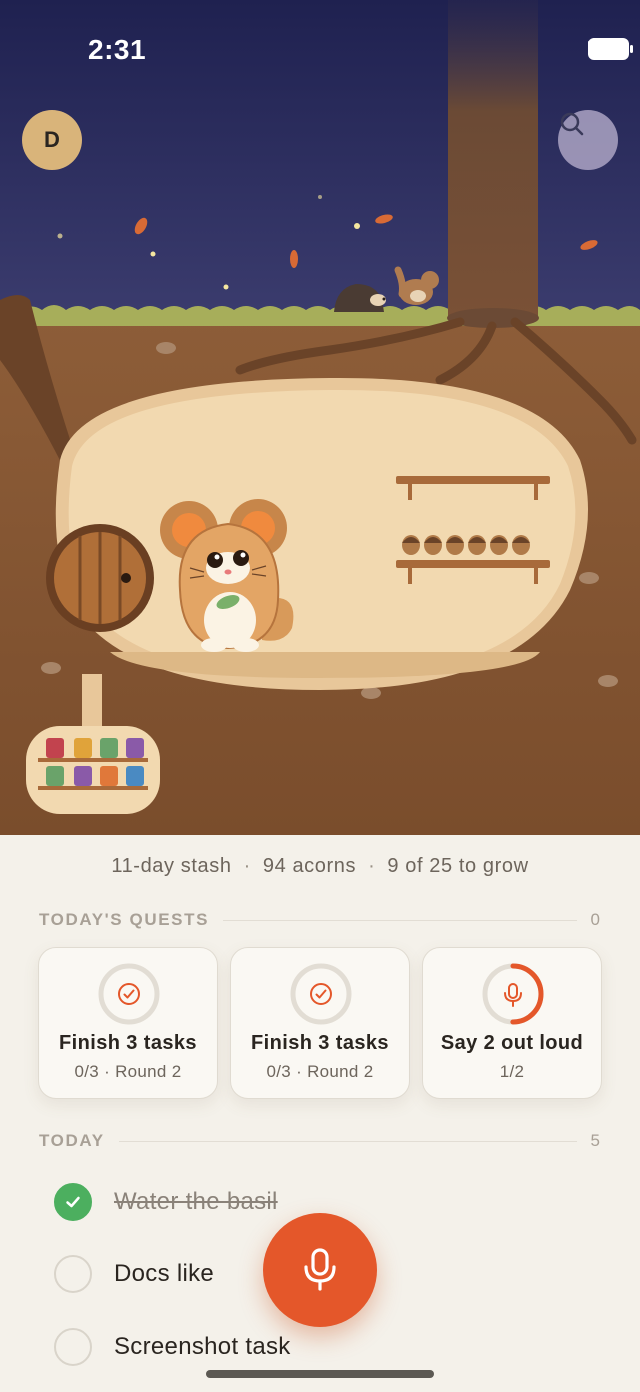  I want to click on profile-avatar: D, so click(52, 140).